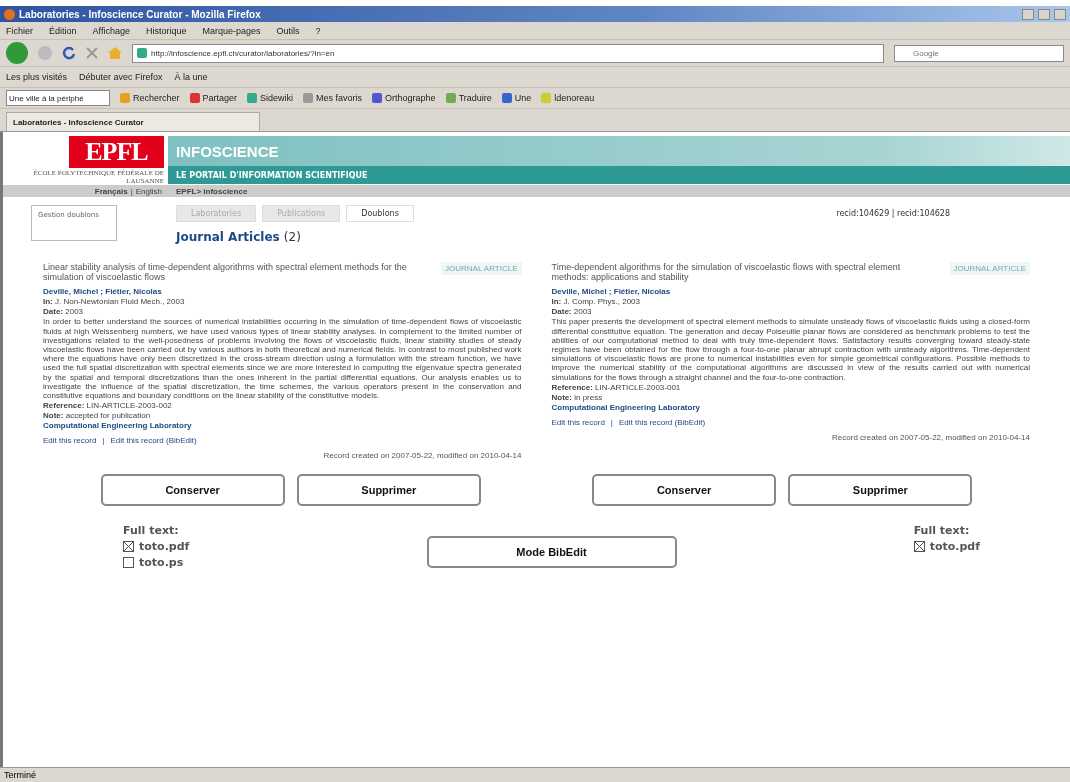 This screenshot has width=1070, height=782. I want to click on site-subtitle: LE PORTAIL D'INFORMATION SCIENTIFIQUE, so click(619, 175).